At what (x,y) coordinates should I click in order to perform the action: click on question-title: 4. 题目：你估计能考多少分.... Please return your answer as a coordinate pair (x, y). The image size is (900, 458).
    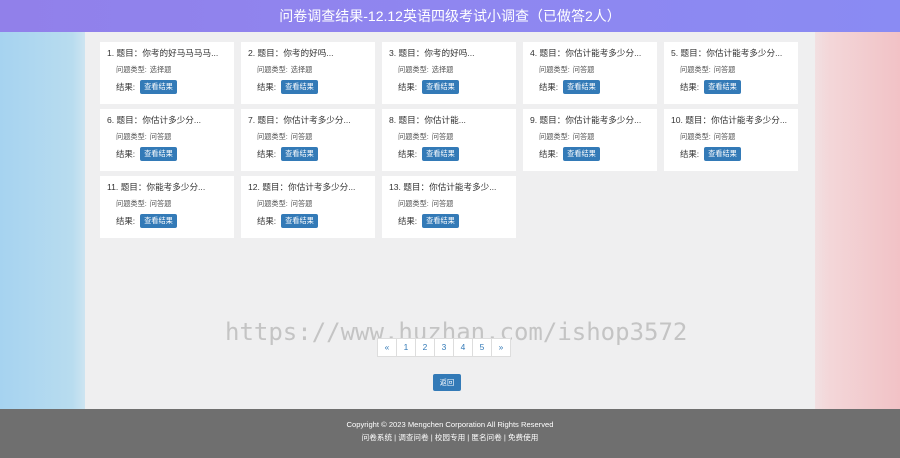
    Looking at the image, I should click on (586, 53).